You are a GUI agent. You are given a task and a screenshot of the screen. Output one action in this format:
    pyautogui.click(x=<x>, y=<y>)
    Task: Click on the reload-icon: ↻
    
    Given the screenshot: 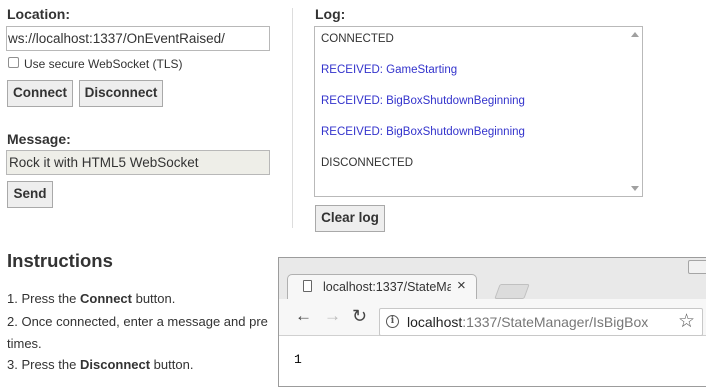 What is the action you would take?
    pyautogui.click(x=359, y=316)
    